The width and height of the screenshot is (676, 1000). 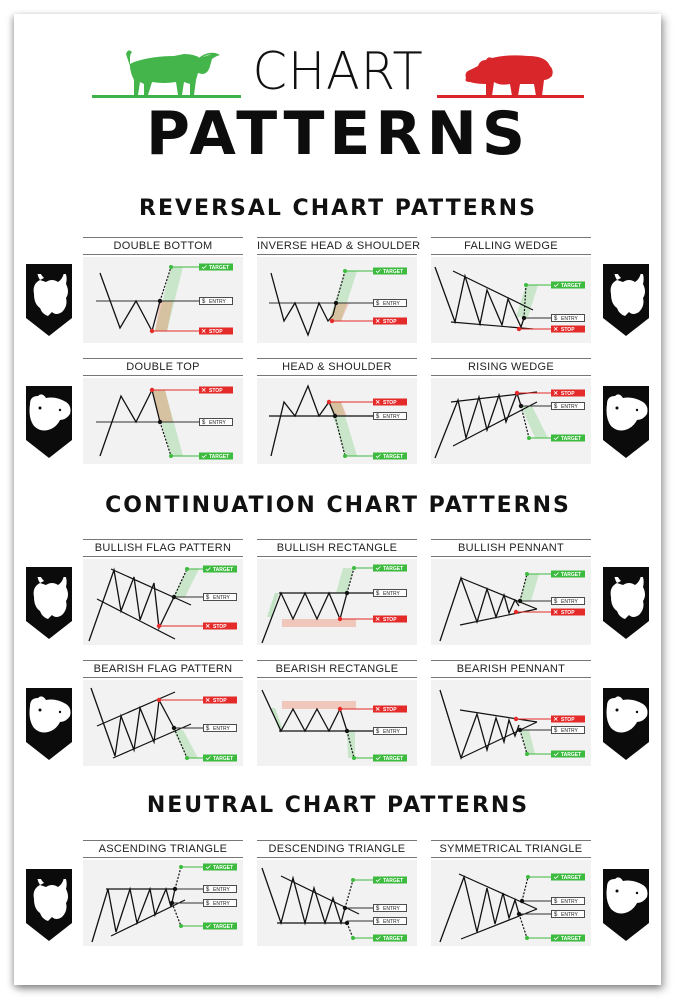 I want to click on ascending-triangle-diagram, so click(x=164, y=903).